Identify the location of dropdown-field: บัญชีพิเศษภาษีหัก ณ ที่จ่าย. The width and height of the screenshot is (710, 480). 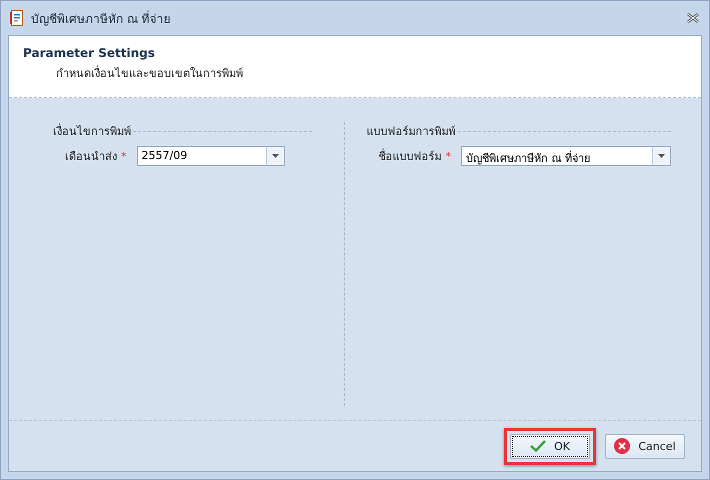
(566, 156).